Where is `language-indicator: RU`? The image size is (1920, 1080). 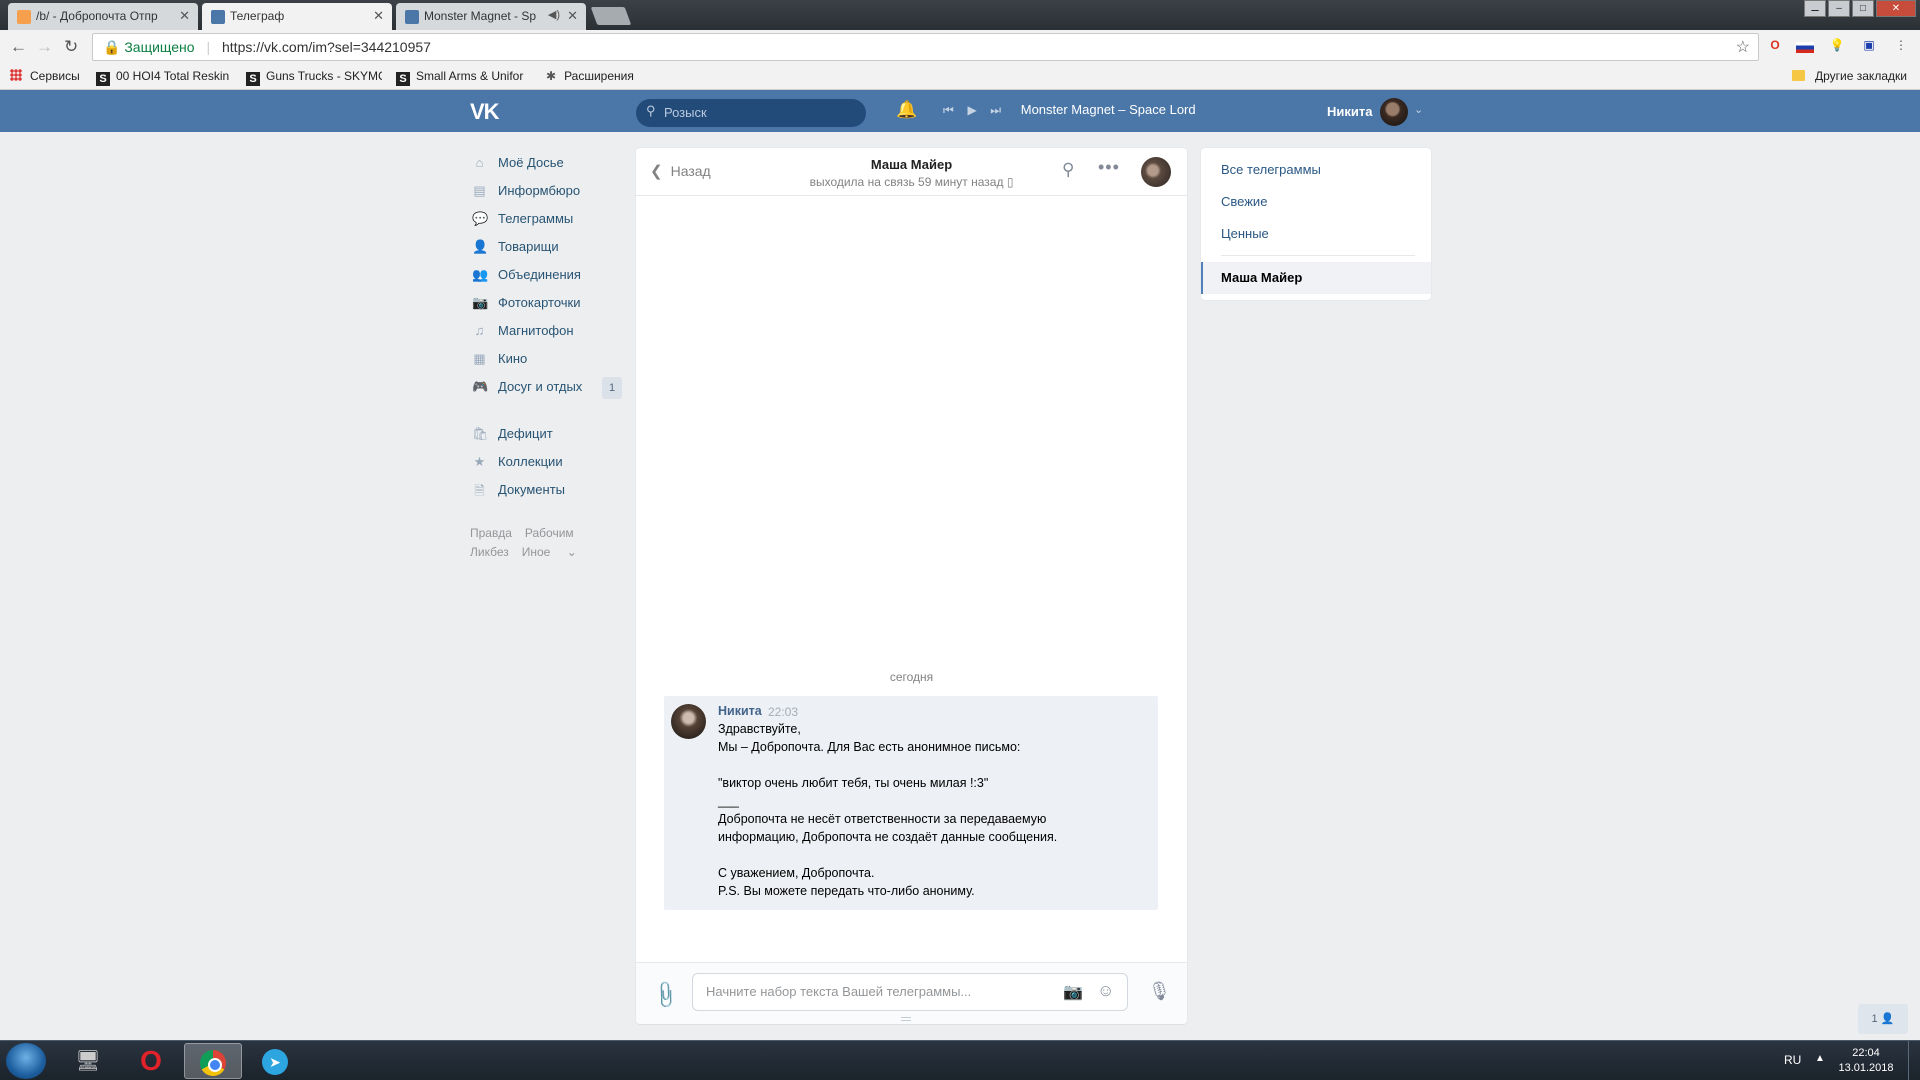 language-indicator: RU is located at coordinates (1792, 1060).